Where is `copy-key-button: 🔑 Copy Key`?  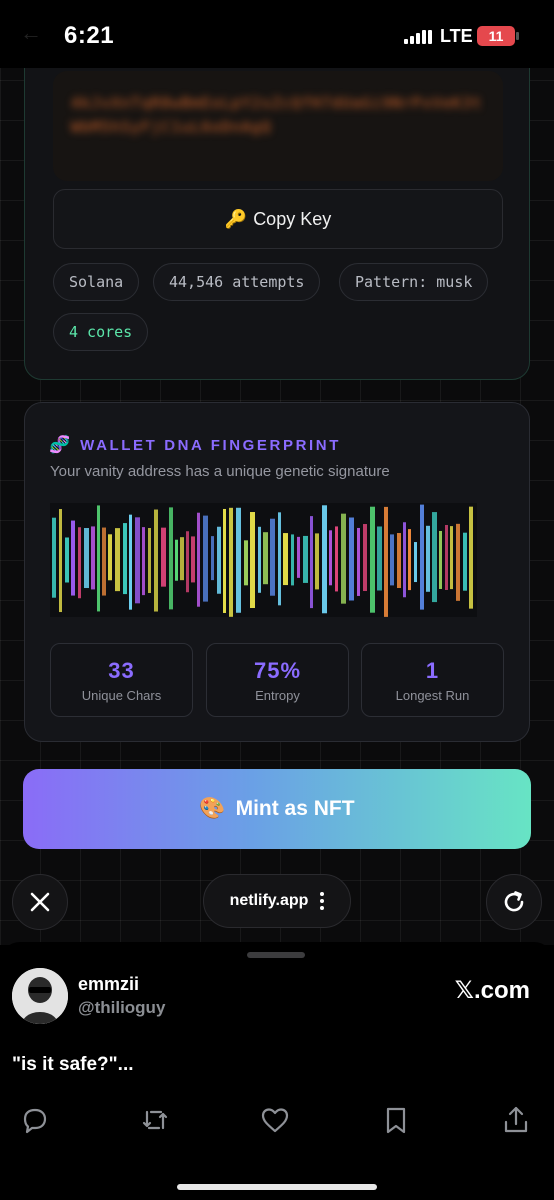
copy-key-button: 🔑 Copy Key is located at coordinates (278, 219).